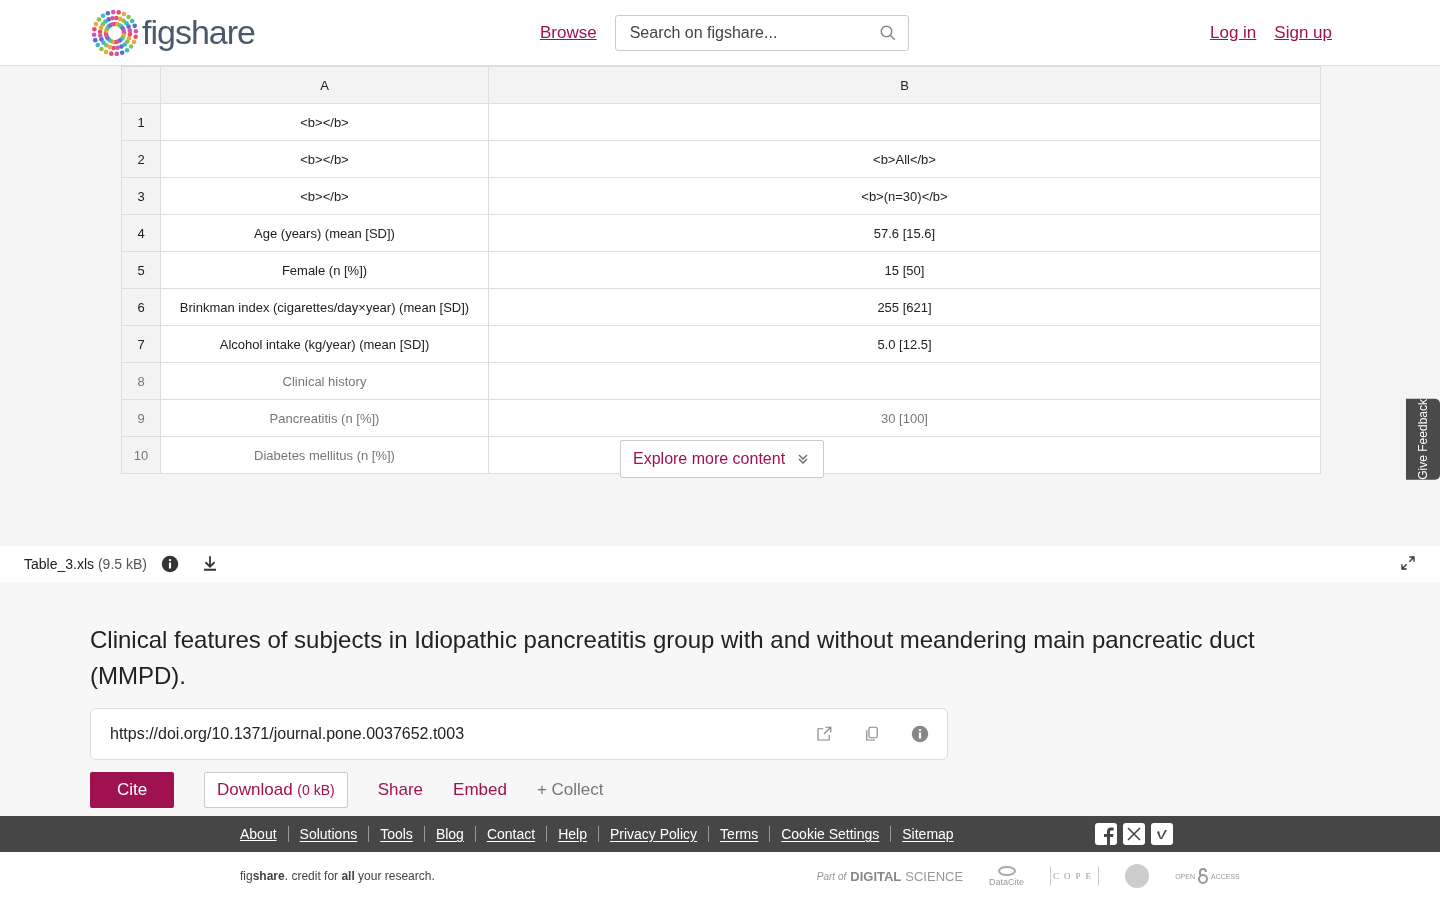  Describe the element at coordinates (904, 270) in the screenshot. I see `table-cell: 15 [50]` at that location.